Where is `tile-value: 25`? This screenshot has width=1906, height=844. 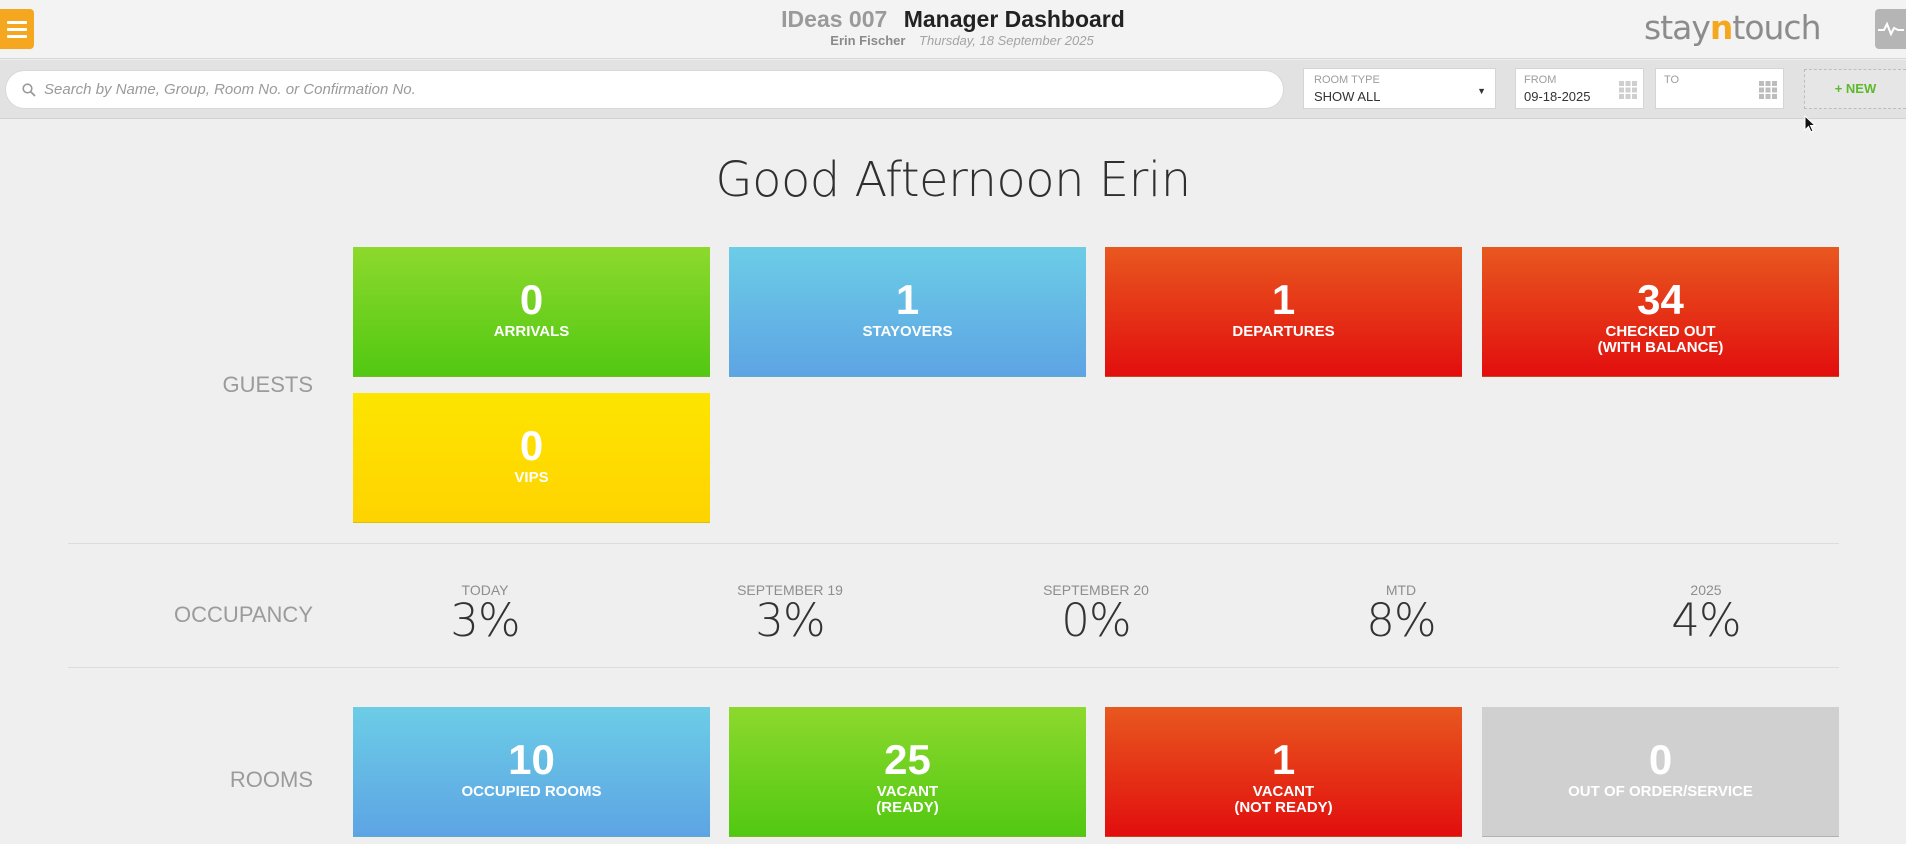
tile-value: 25 is located at coordinates (907, 759).